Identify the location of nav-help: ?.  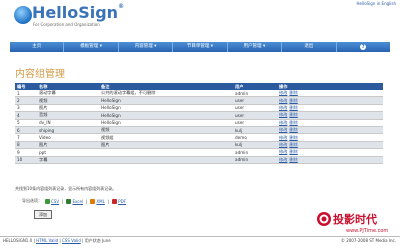
(363, 47).